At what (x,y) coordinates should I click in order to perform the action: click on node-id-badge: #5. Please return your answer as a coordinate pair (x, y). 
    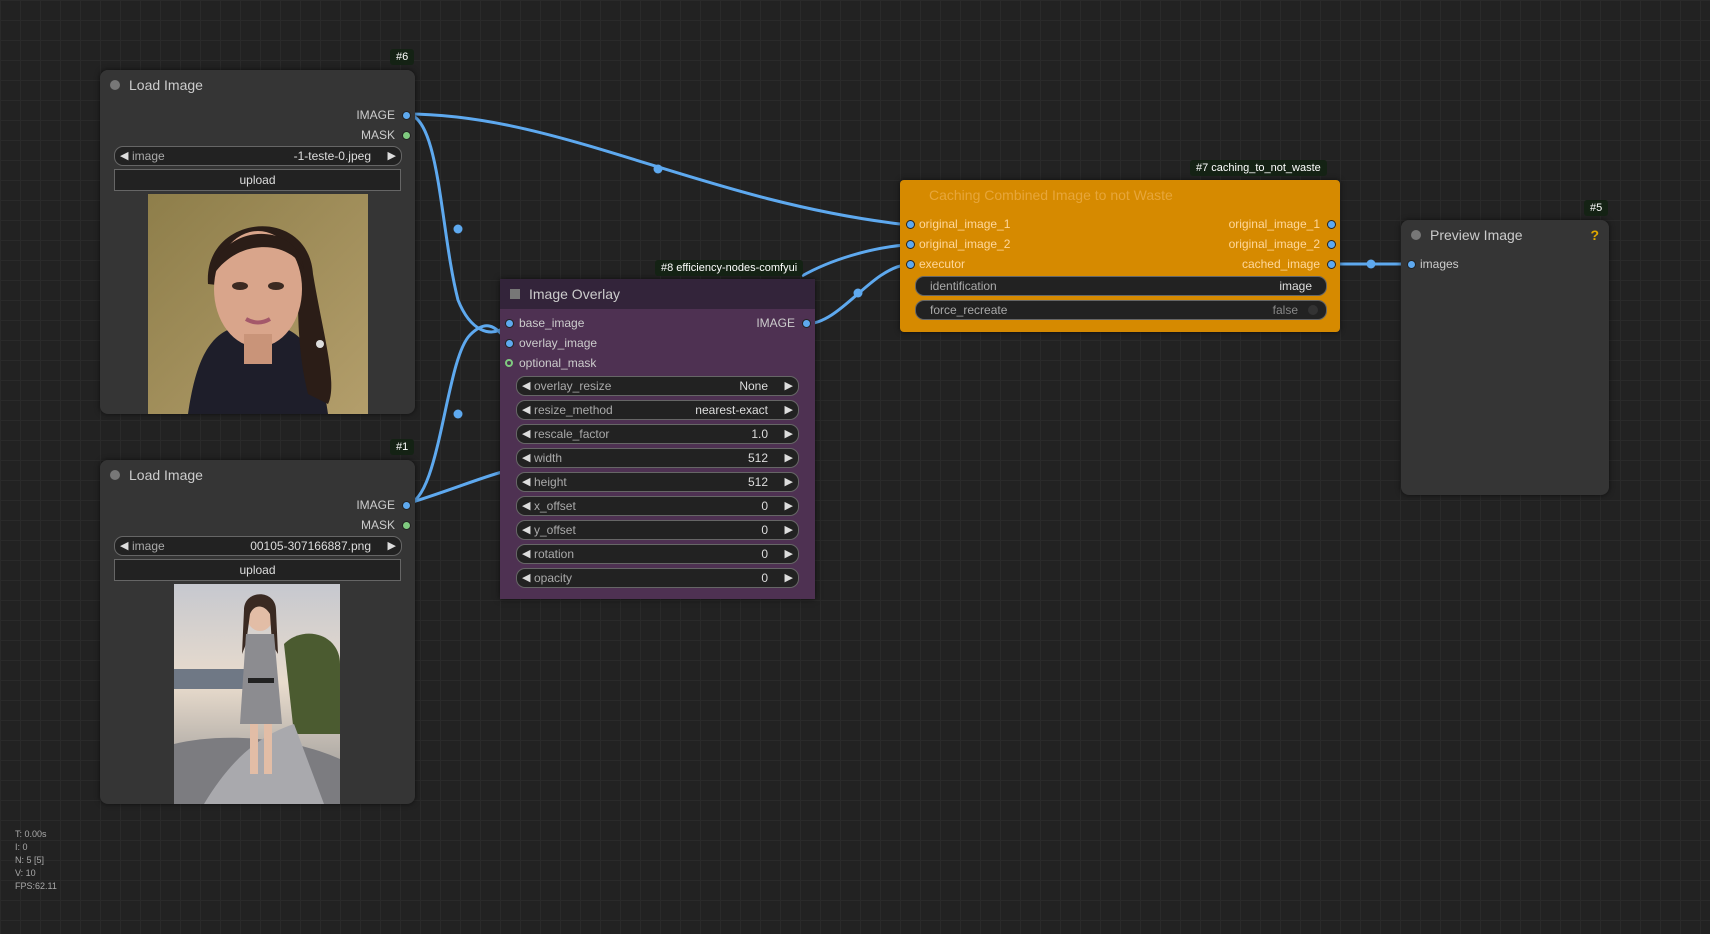
    Looking at the image, I should click on (1596, 208).